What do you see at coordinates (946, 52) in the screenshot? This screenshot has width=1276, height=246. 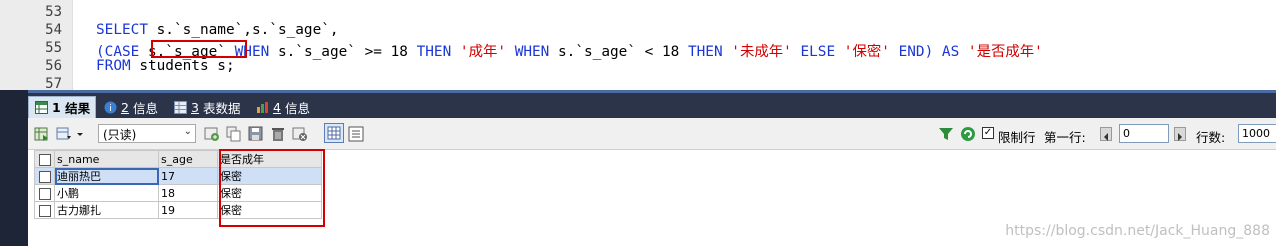 I see `keyword: AS` at bounding box center [946, 52].